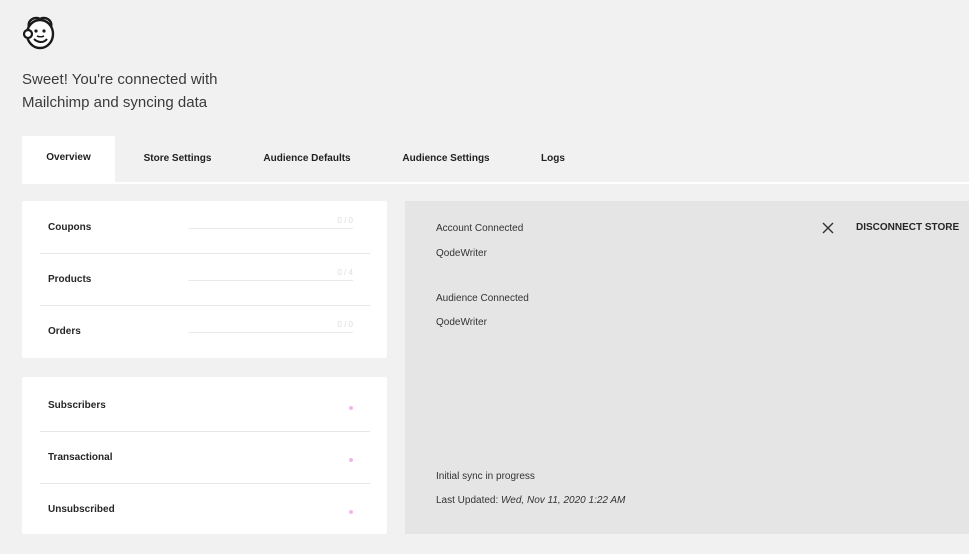  What do you see at coordinates (828, 228) in the screenshot?
I see `close-icon` at bounding box center [828, 228].